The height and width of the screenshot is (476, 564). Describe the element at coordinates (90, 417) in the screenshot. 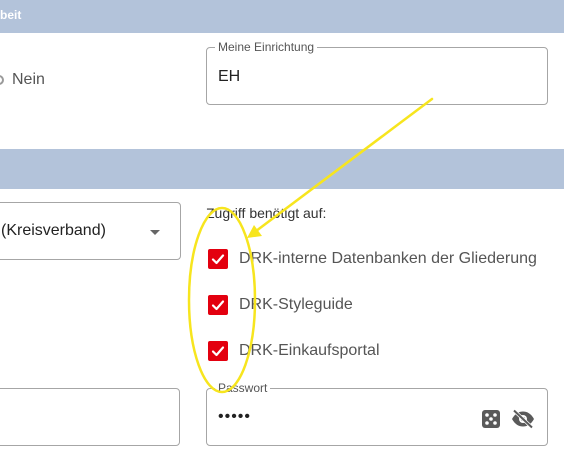

I see `left-input-field` at that location.